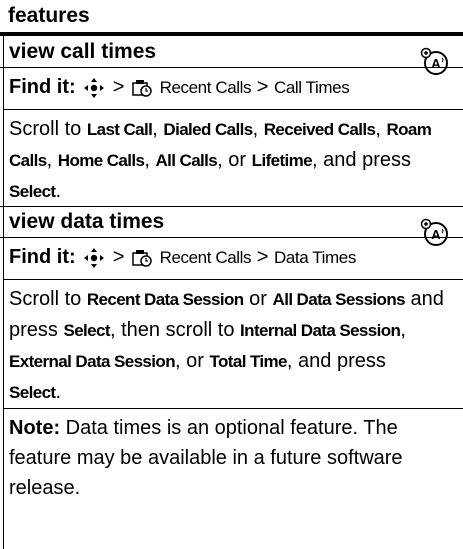 This screenshot has height=549, width=463. What do you see at coordinates (119, 129) in the screenshot?
I see `key-last-call: Last Call` at bounding box center [119, 129].